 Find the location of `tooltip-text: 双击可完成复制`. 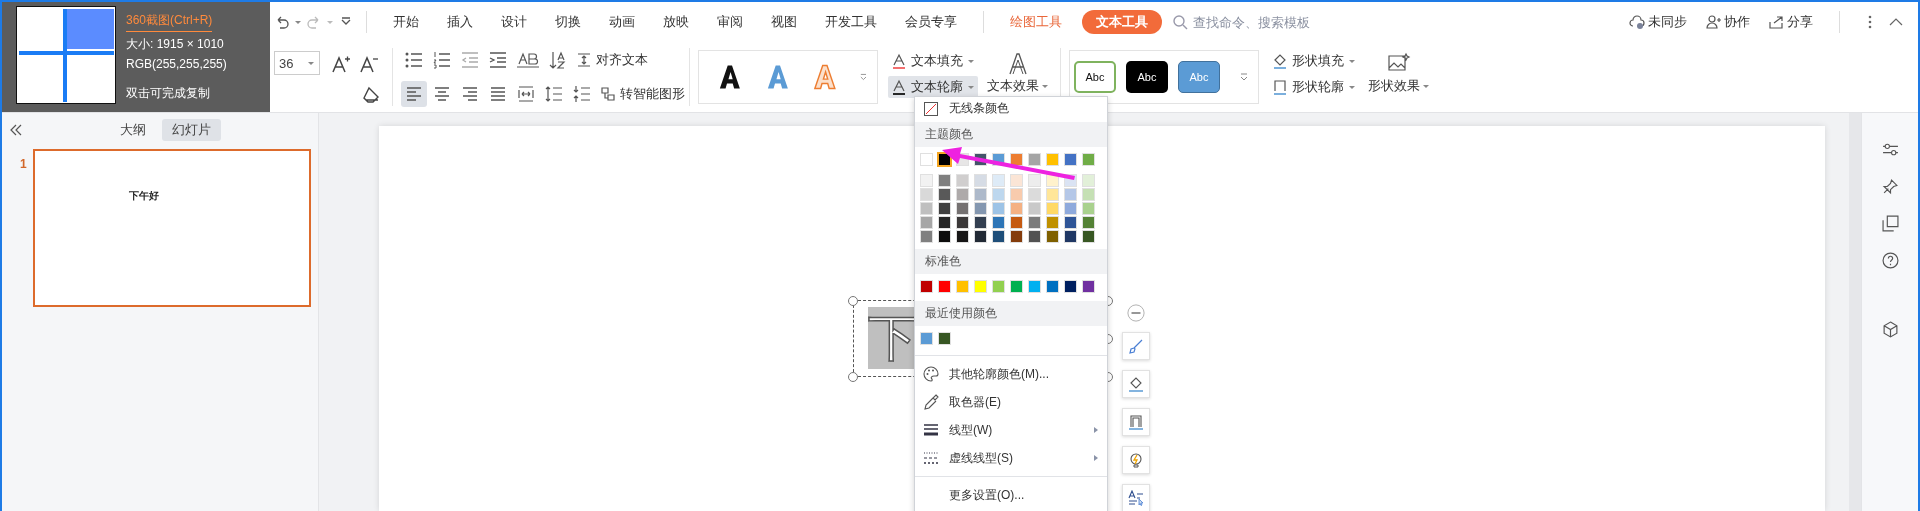

tooltip-text: 双击可完成复制 is located at coordinates (168, 93).